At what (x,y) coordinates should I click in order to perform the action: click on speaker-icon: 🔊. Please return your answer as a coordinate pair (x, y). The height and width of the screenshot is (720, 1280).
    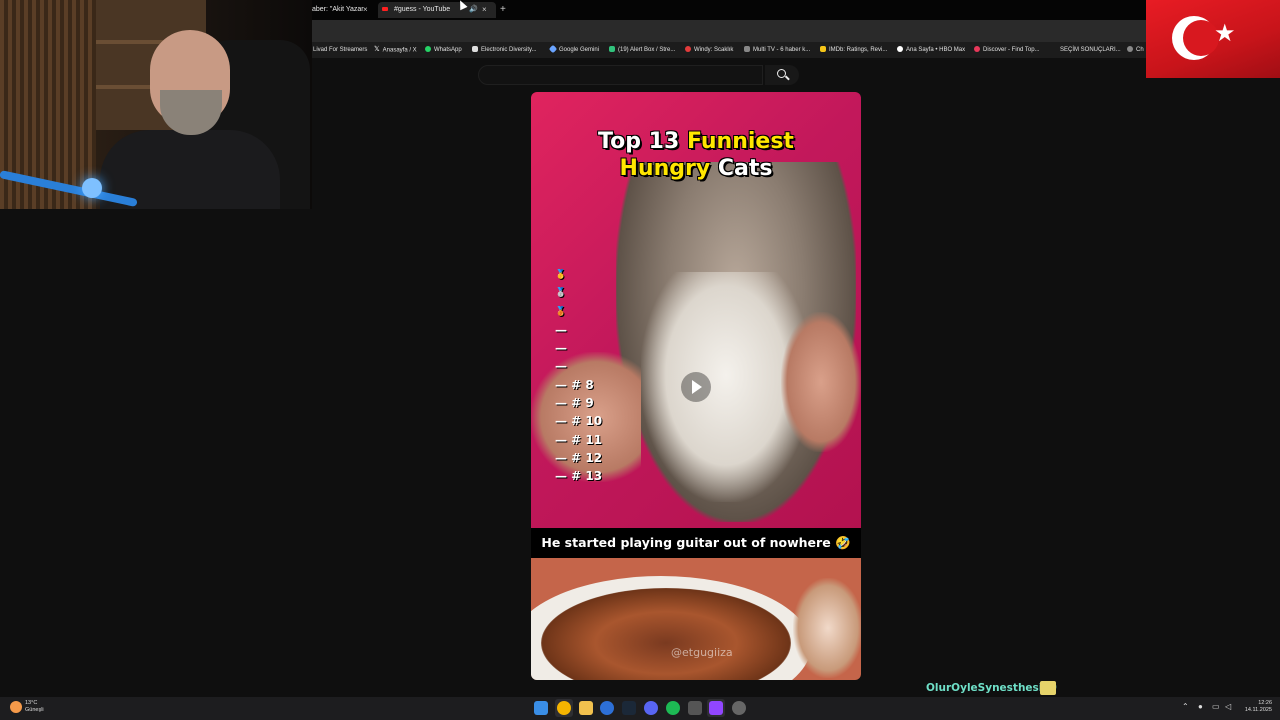
    Looking at the image, I should click on (473, 10).